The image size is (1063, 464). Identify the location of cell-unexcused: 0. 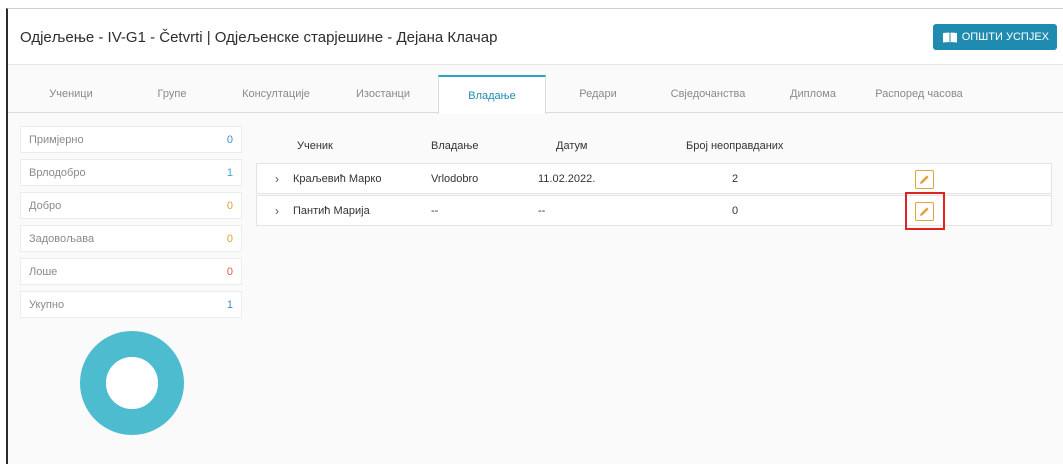
(735, 211).